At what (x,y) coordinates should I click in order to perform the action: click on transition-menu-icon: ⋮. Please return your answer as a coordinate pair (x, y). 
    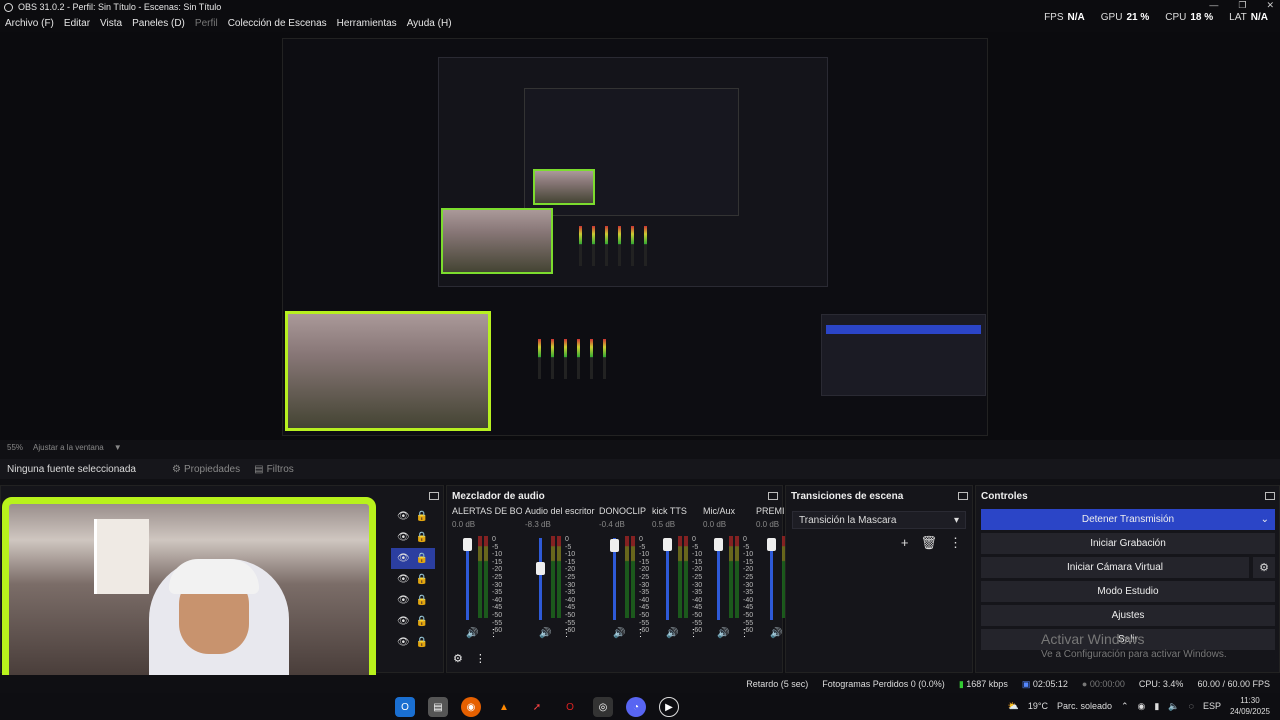
    Looking at the image, I should click on (955, 543).